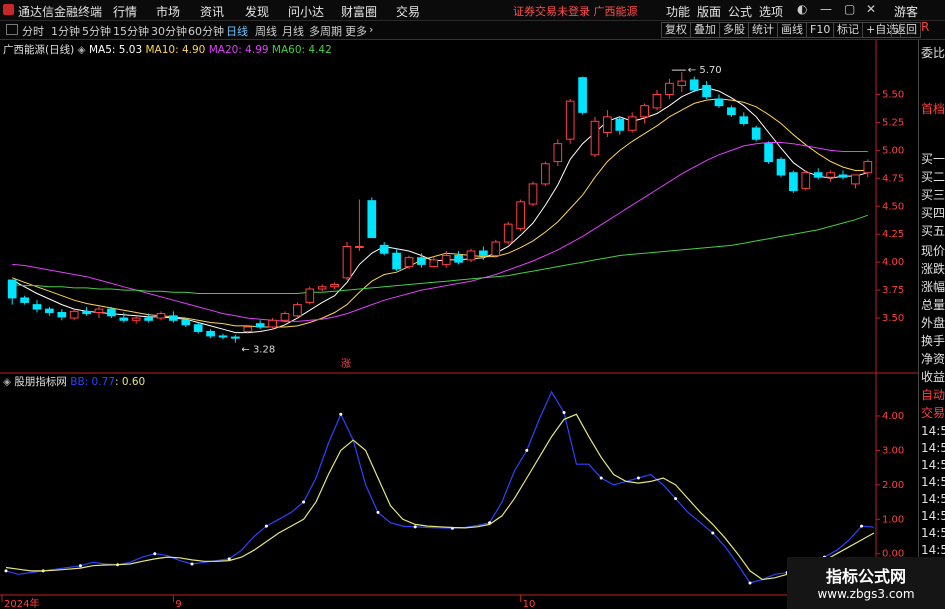  Describe the element at coordinates (709, 11) in the screenshot. I see `menu-layout: 版面` at that location.